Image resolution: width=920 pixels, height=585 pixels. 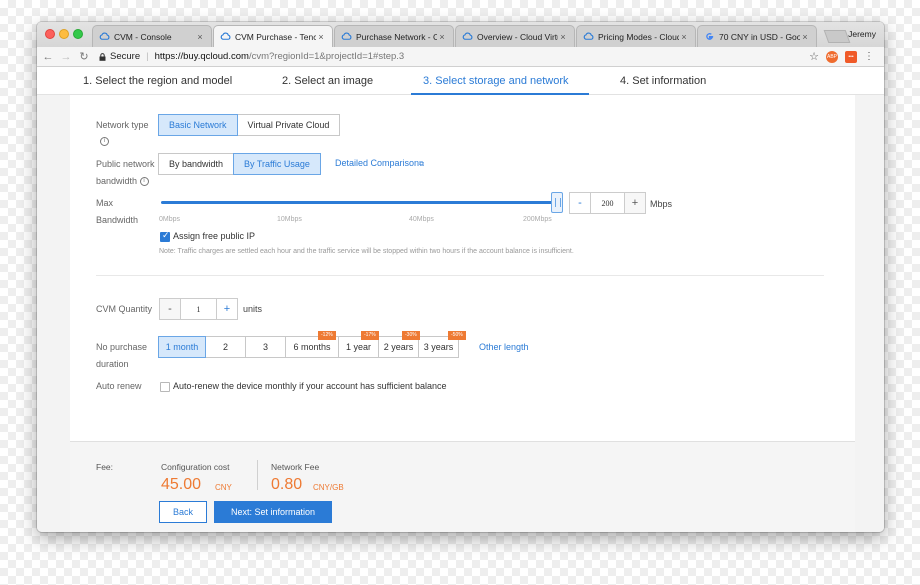 I want to click on discount-badge-1-year: -17%, so click(x=370, y=335).